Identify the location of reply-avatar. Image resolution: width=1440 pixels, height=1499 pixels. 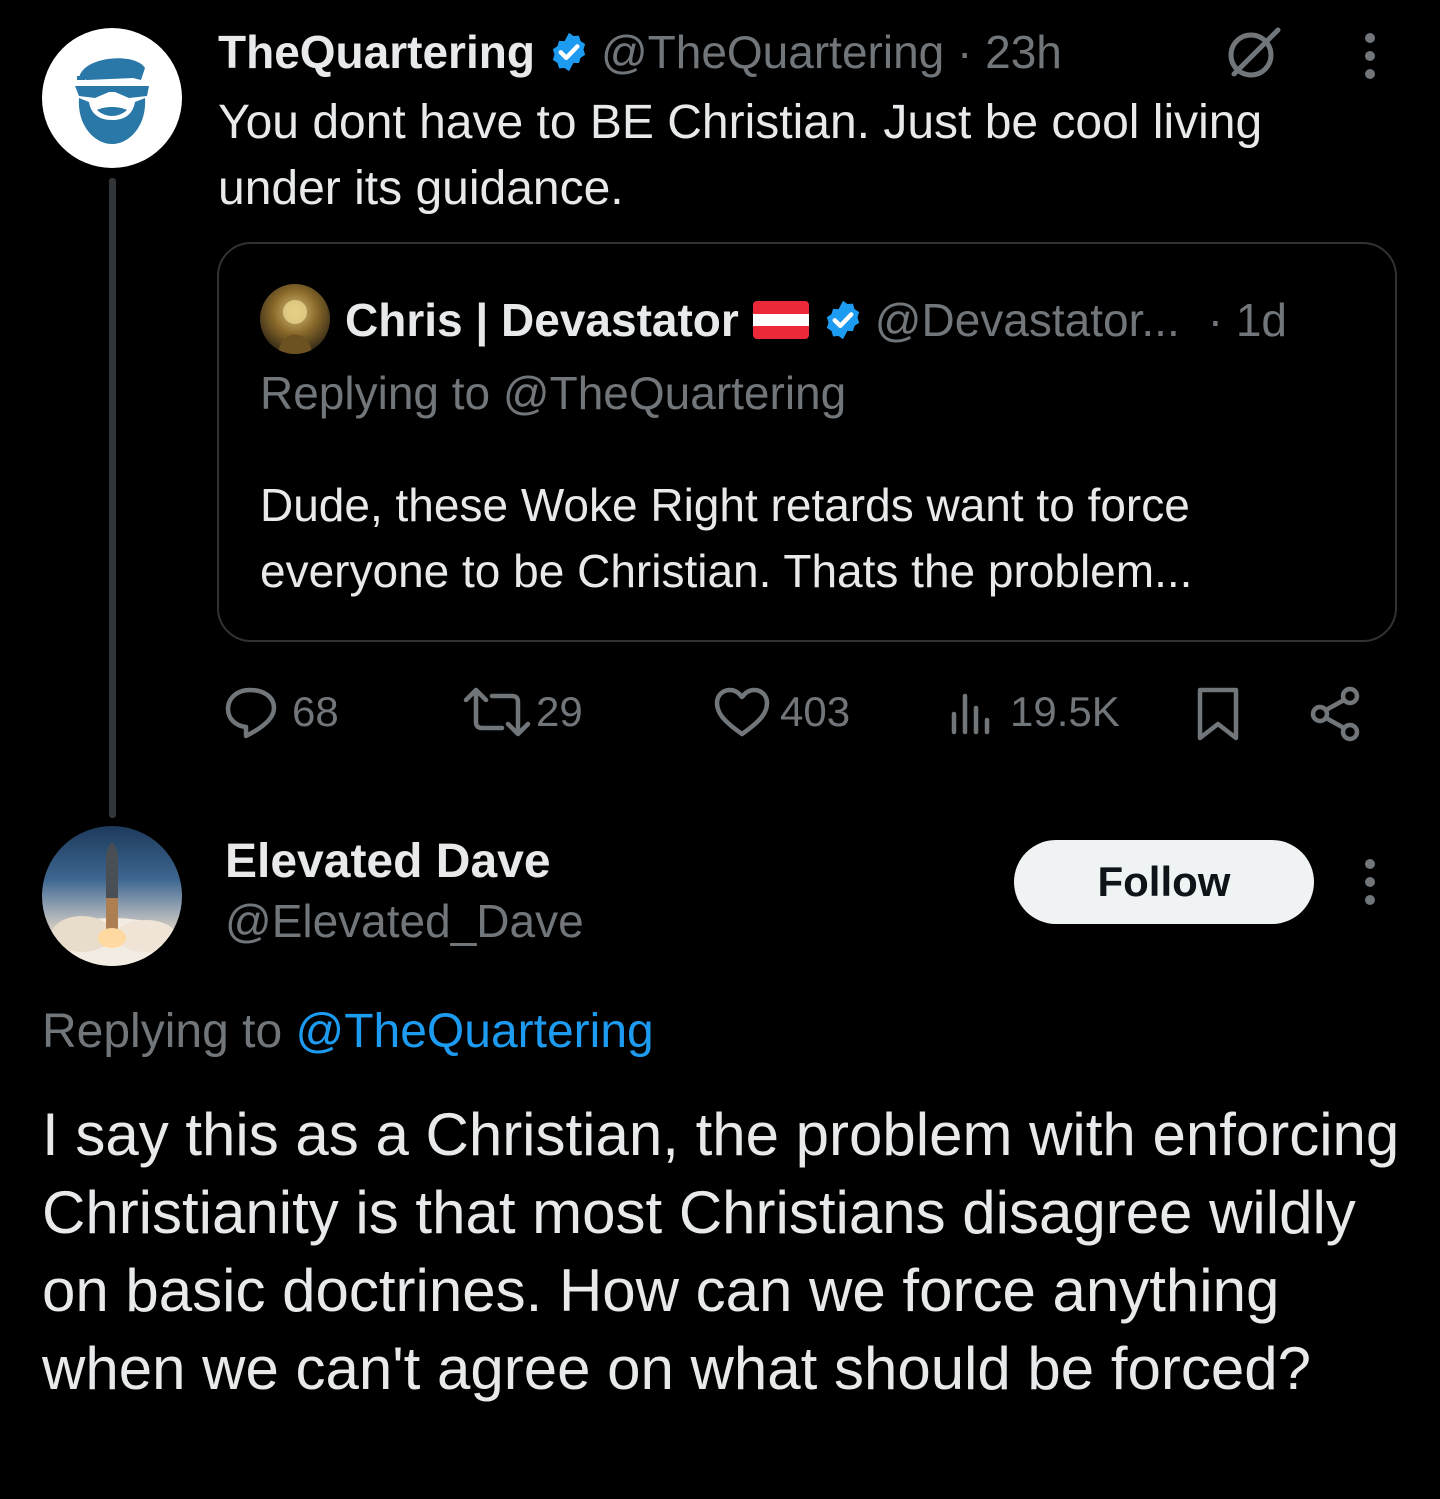
(112, 896).